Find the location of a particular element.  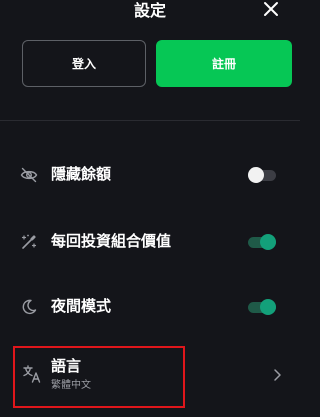

close-icon is located at coordinates (271, 9).